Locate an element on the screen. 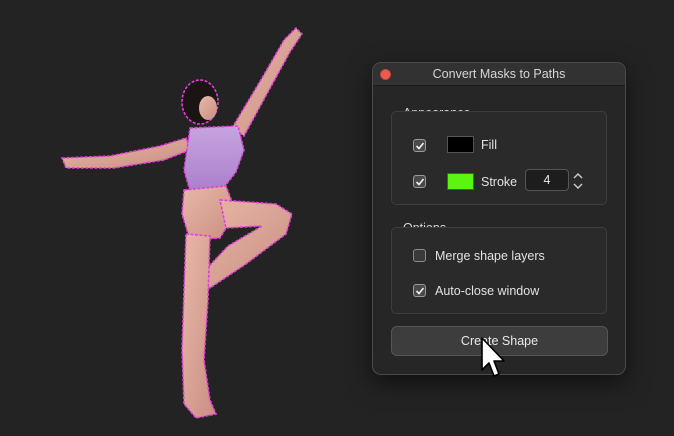 This screenshot has width=674, height=436. fill-color-swatch is located at coordinates (460, 144).